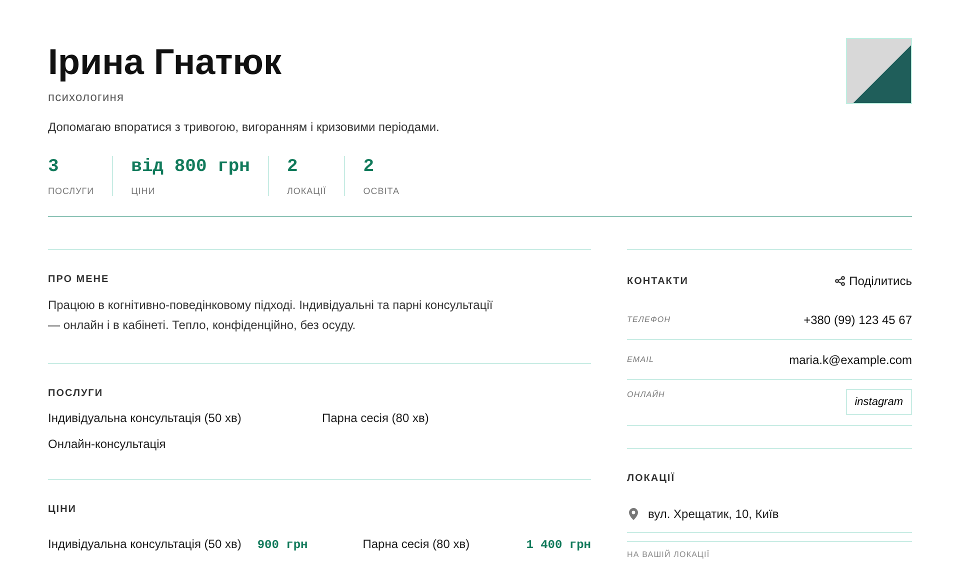 The height and width of the screenshot is (576, 960). What do you see at coordinates (63, 509) in the screenshot?
I see `section-heading: ЦІНИ` at bounding box center [63, 509].